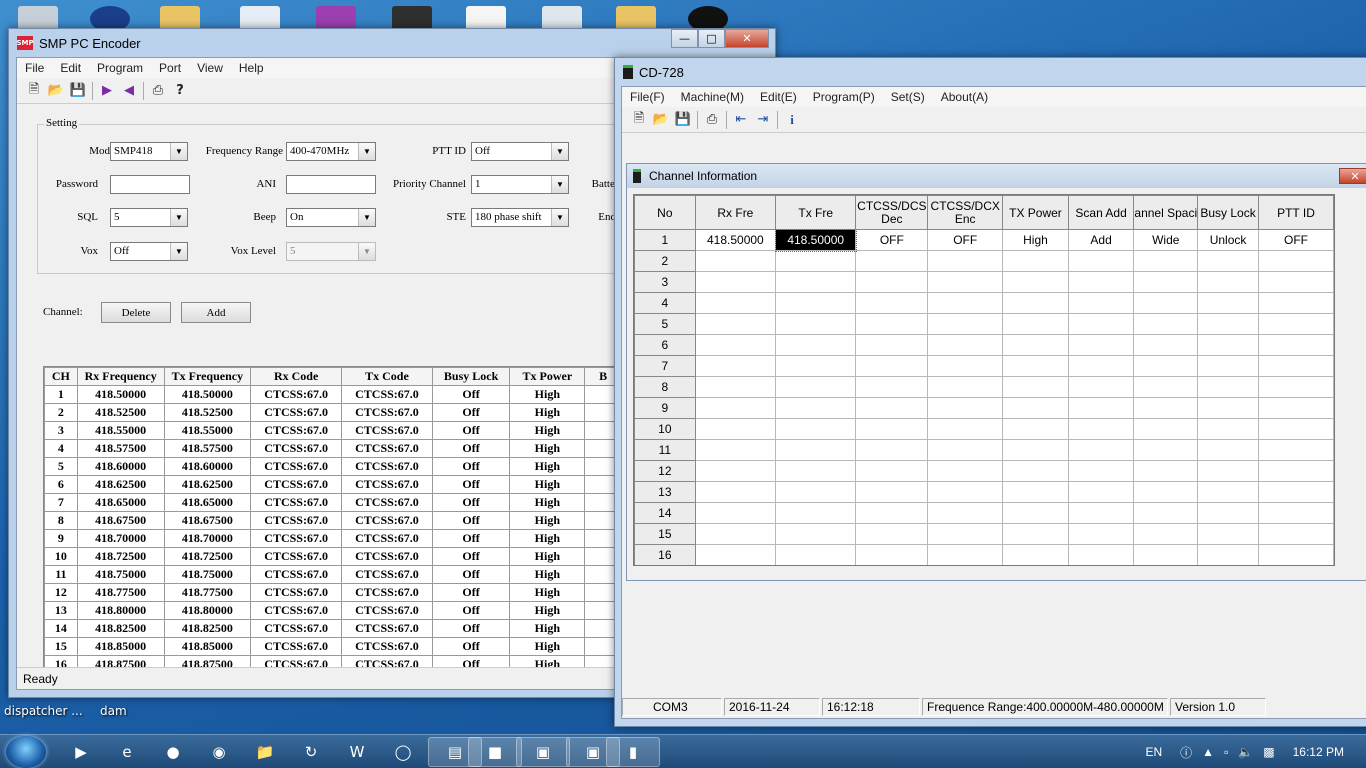  Describe the element at coordinates (61, 610) in the screenshot. I see `table-cell: 13` at that location.